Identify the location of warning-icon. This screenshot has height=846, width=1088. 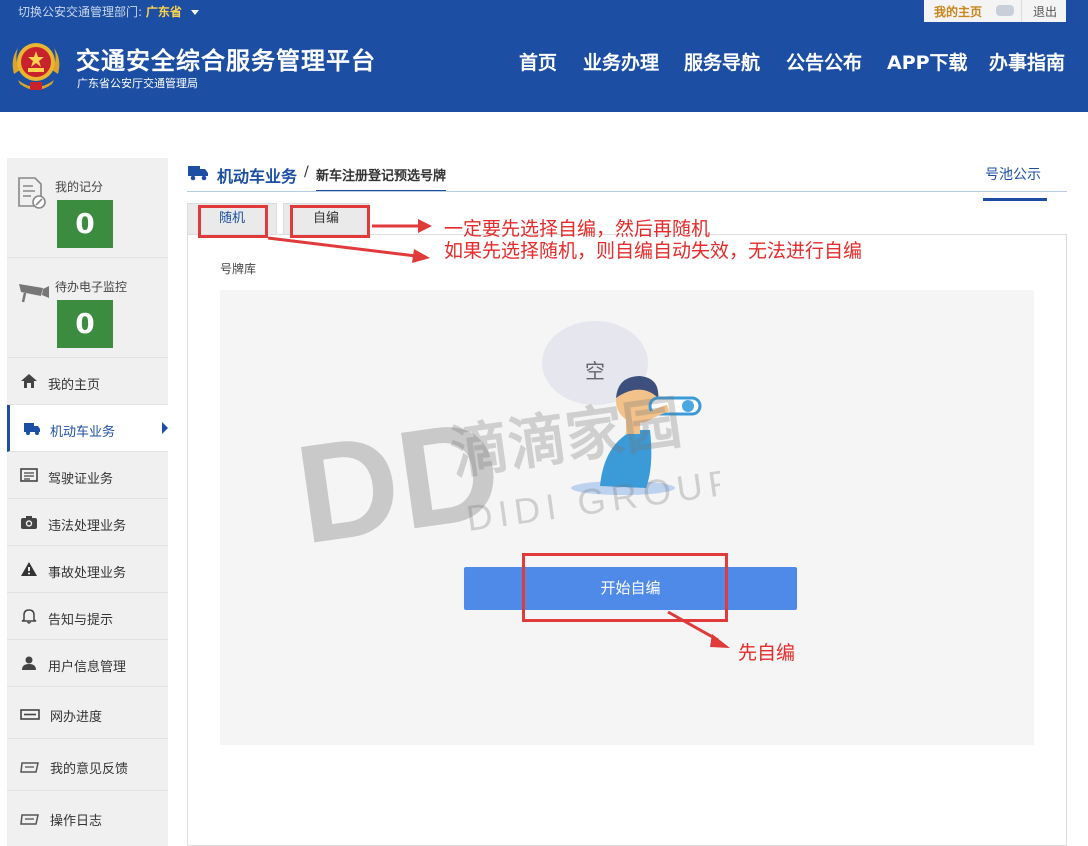
(29, 569).